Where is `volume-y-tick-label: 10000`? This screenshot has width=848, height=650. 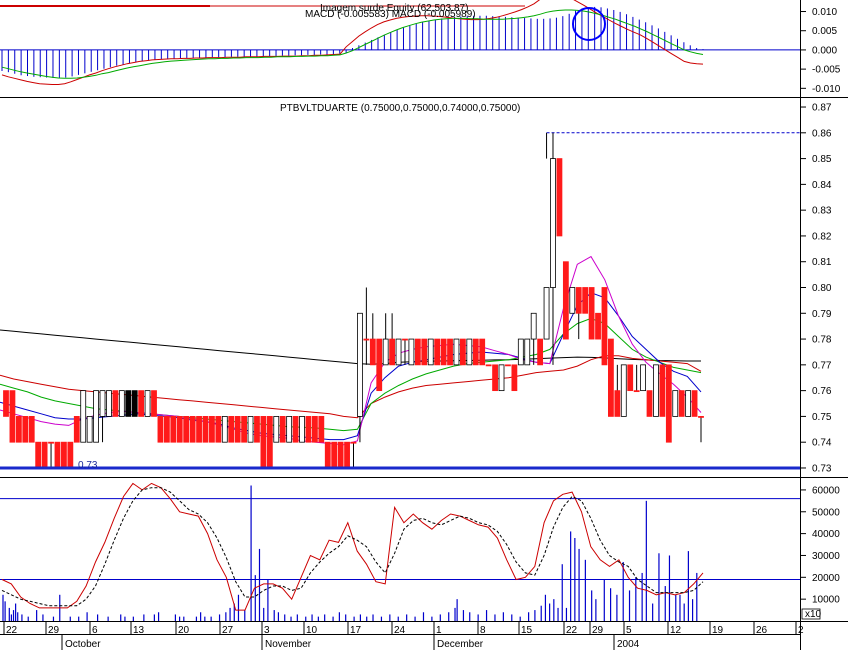
volume-y-tick-label: 10000 is located at coordinates (826, 600).